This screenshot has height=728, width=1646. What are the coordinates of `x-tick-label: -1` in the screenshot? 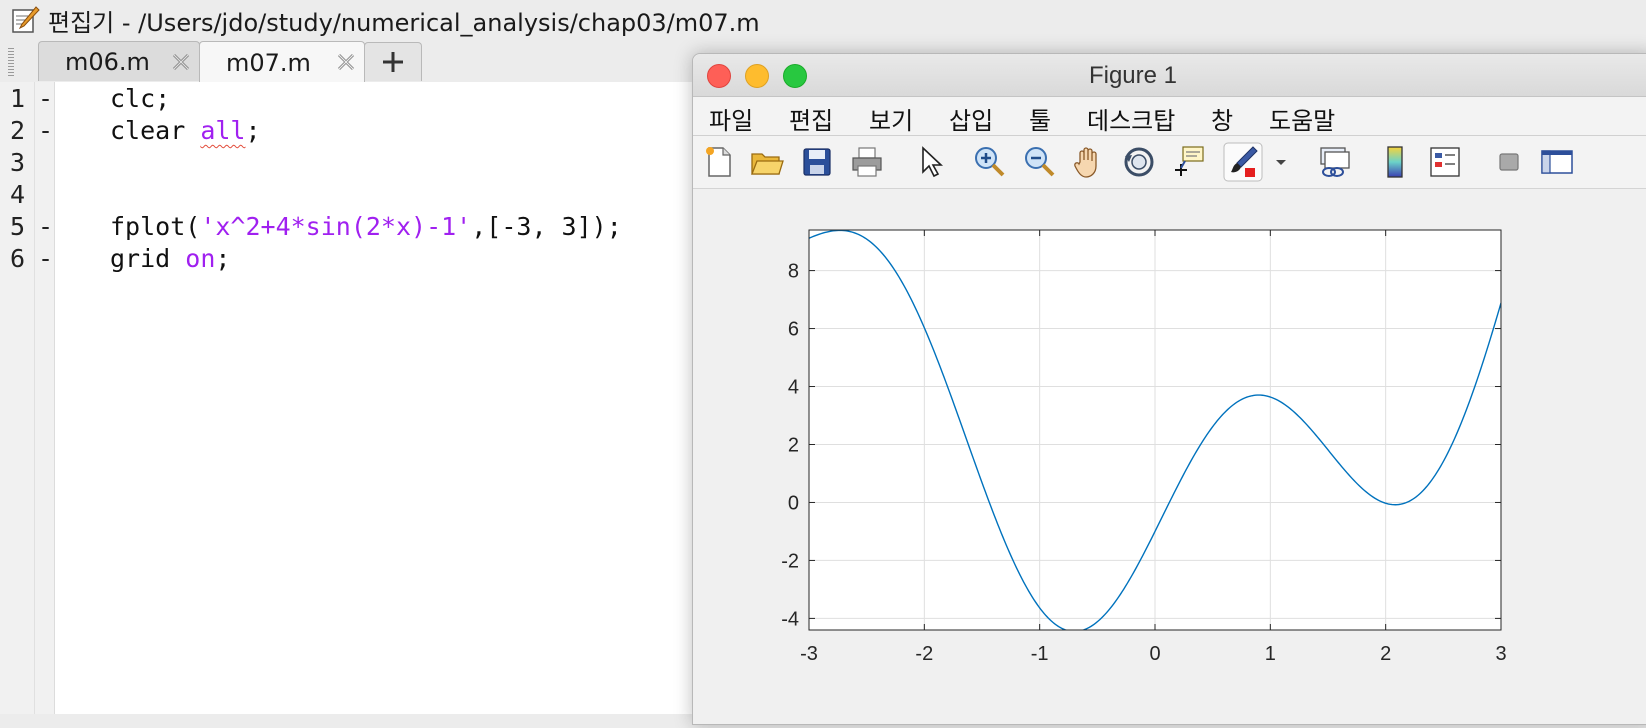 It's located at (1040, 654).